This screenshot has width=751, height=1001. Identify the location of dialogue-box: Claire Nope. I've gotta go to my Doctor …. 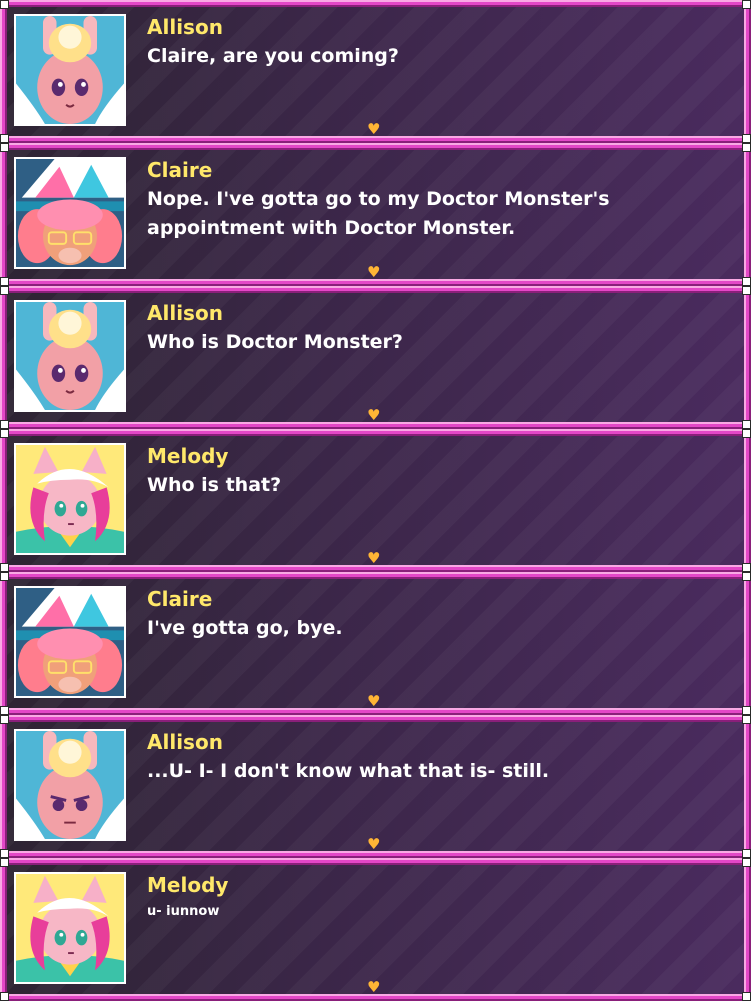
(375, 214).